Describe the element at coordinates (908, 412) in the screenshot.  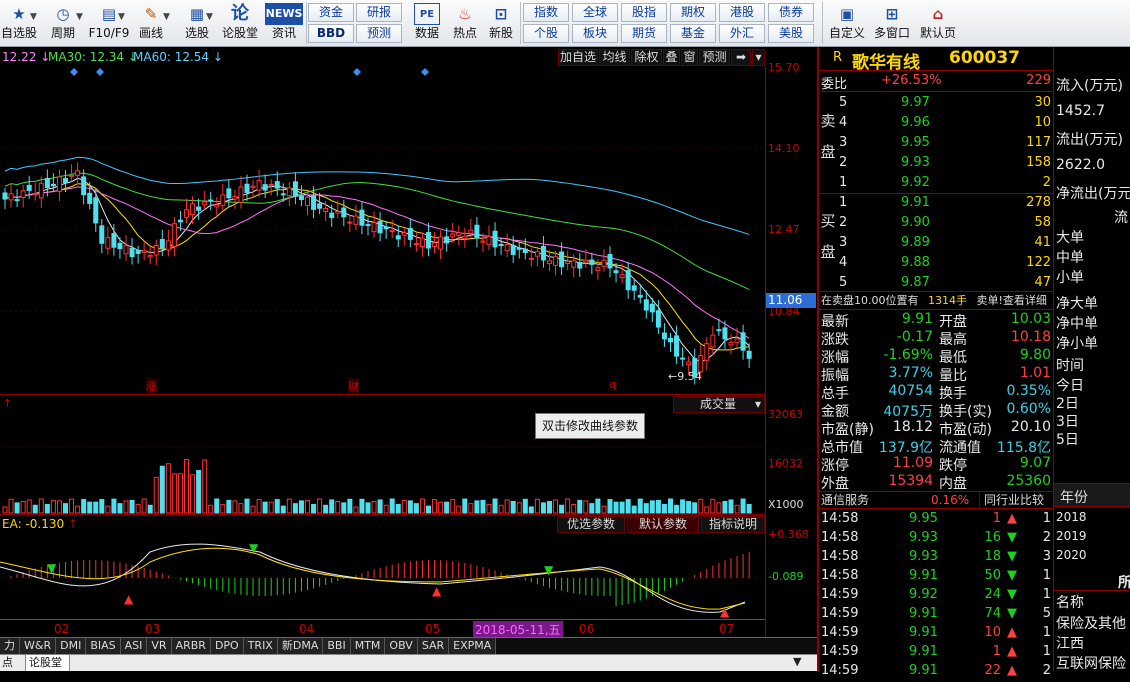
I see `stat-value: 4075万` at that location.